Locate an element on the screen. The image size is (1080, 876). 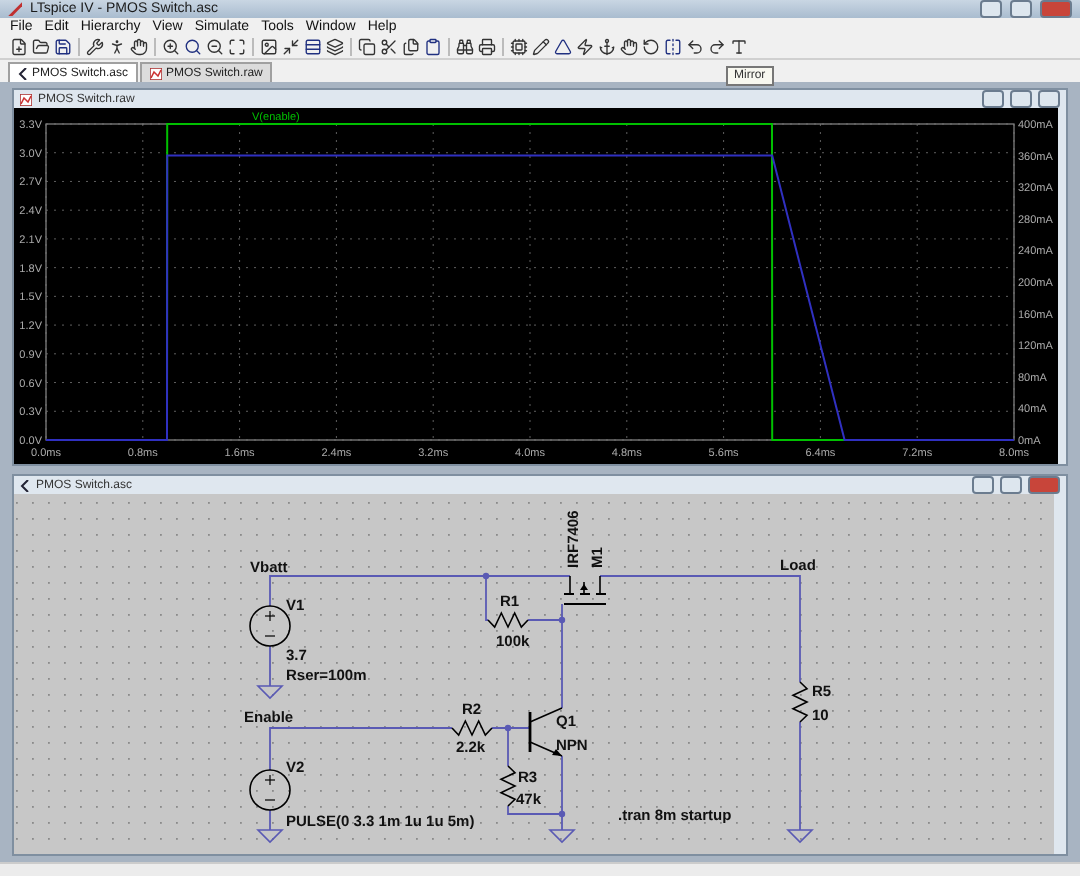
folder-icon is located at coordinates (41, 47).